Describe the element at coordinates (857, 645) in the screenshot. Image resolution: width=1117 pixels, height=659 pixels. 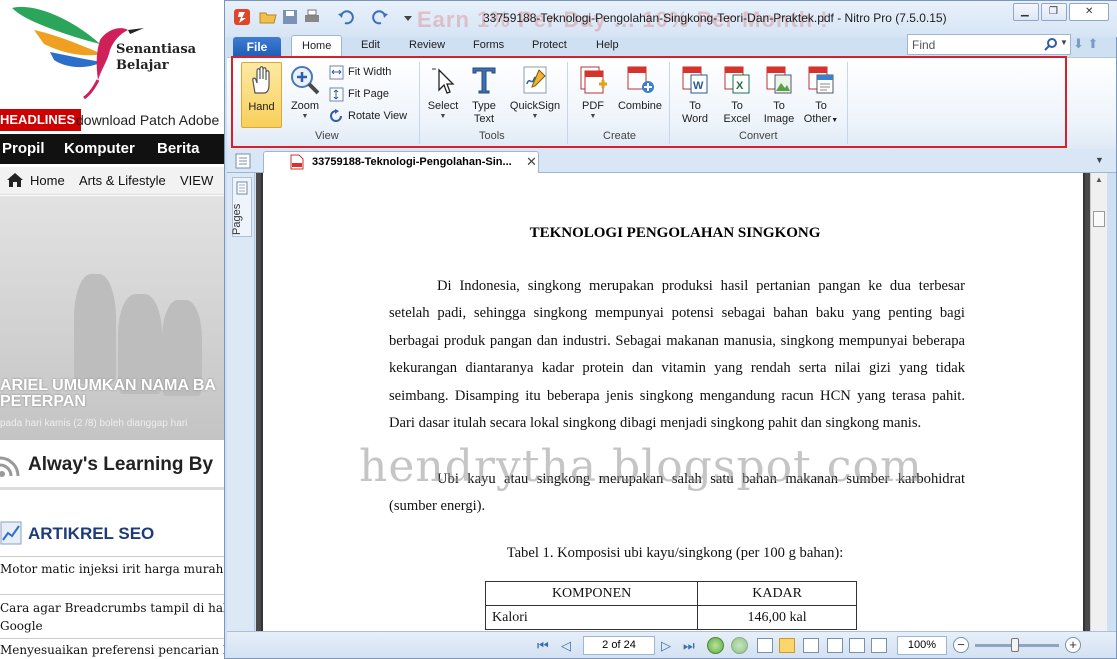
I see `split-view-icon` at that location.